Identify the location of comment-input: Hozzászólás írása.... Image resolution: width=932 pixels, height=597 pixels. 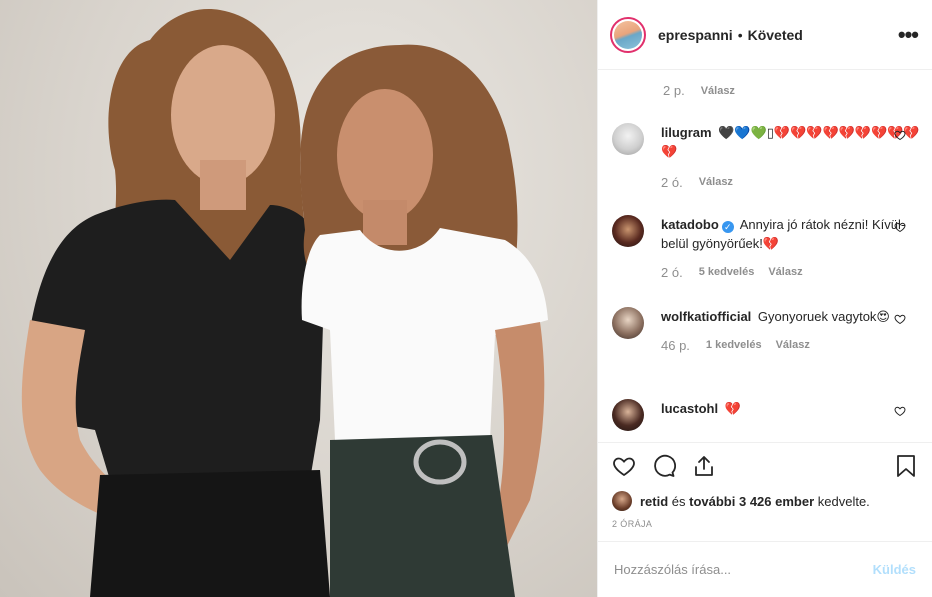
(743, 569).